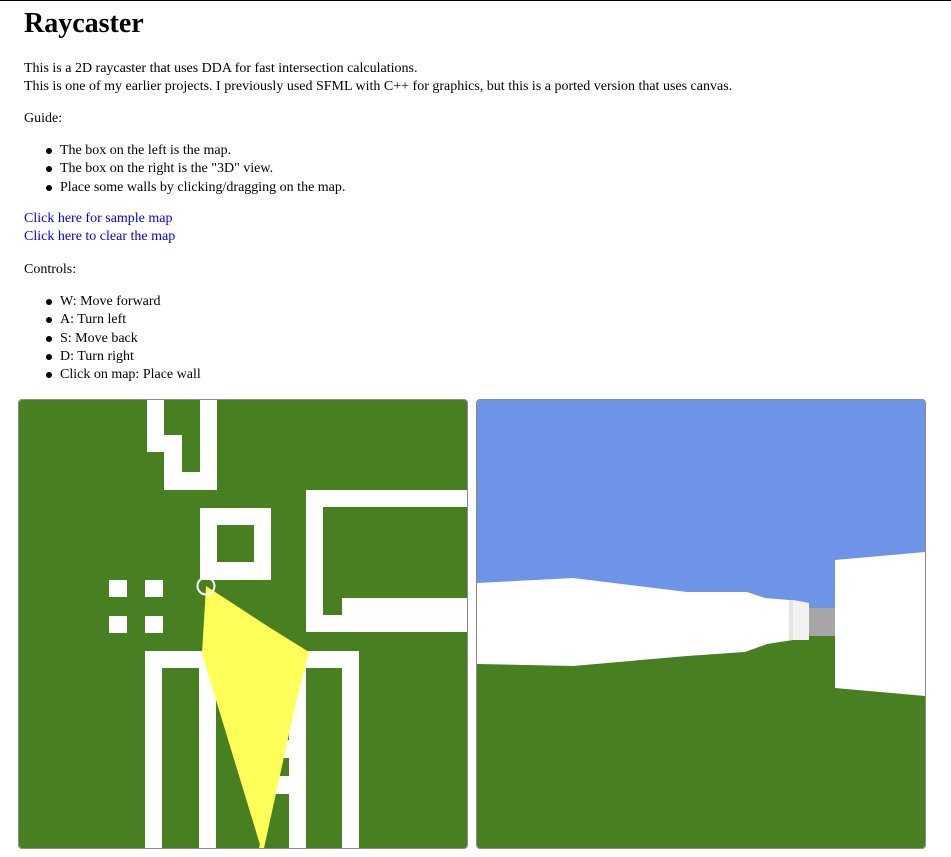 This screenshot has width=951, height=857. I want to click on wall-segment, so click(801, 620).